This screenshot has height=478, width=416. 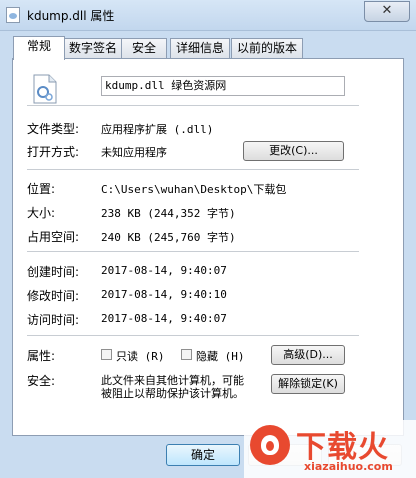 I want to click on ok-button: 确定, so click(x=203, y=455).